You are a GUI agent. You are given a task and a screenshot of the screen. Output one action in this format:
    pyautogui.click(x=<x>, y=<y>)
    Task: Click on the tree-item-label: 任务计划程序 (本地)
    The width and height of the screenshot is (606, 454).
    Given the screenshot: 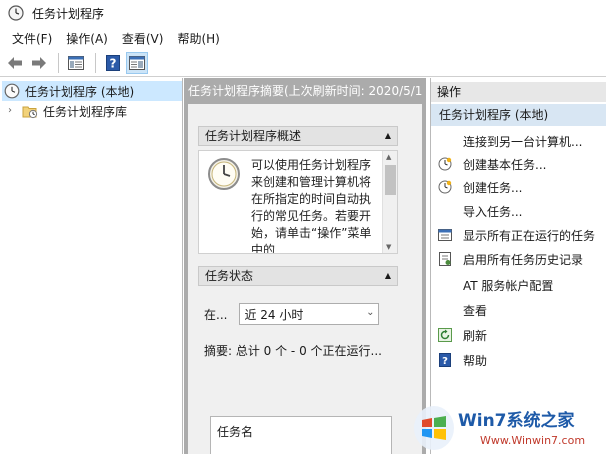 What is the action you would take?
    pyautogui.click(x=80, y=91)
    